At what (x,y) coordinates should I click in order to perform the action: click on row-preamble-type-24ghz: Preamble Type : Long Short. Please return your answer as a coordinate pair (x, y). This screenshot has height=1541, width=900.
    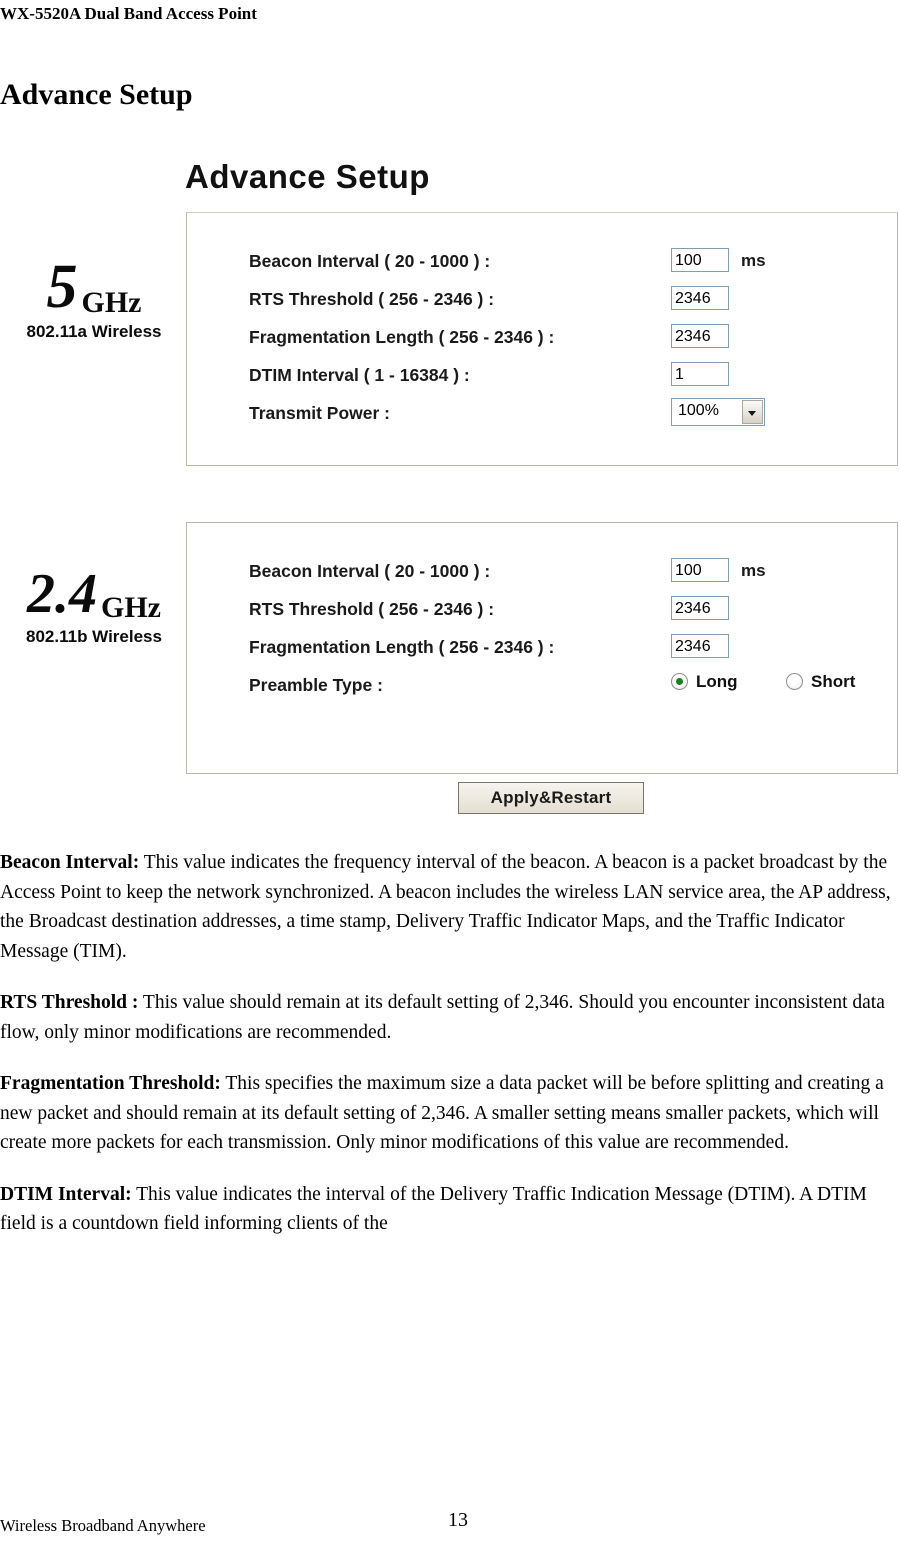
    Looking at the image, I should click on (542, 688).